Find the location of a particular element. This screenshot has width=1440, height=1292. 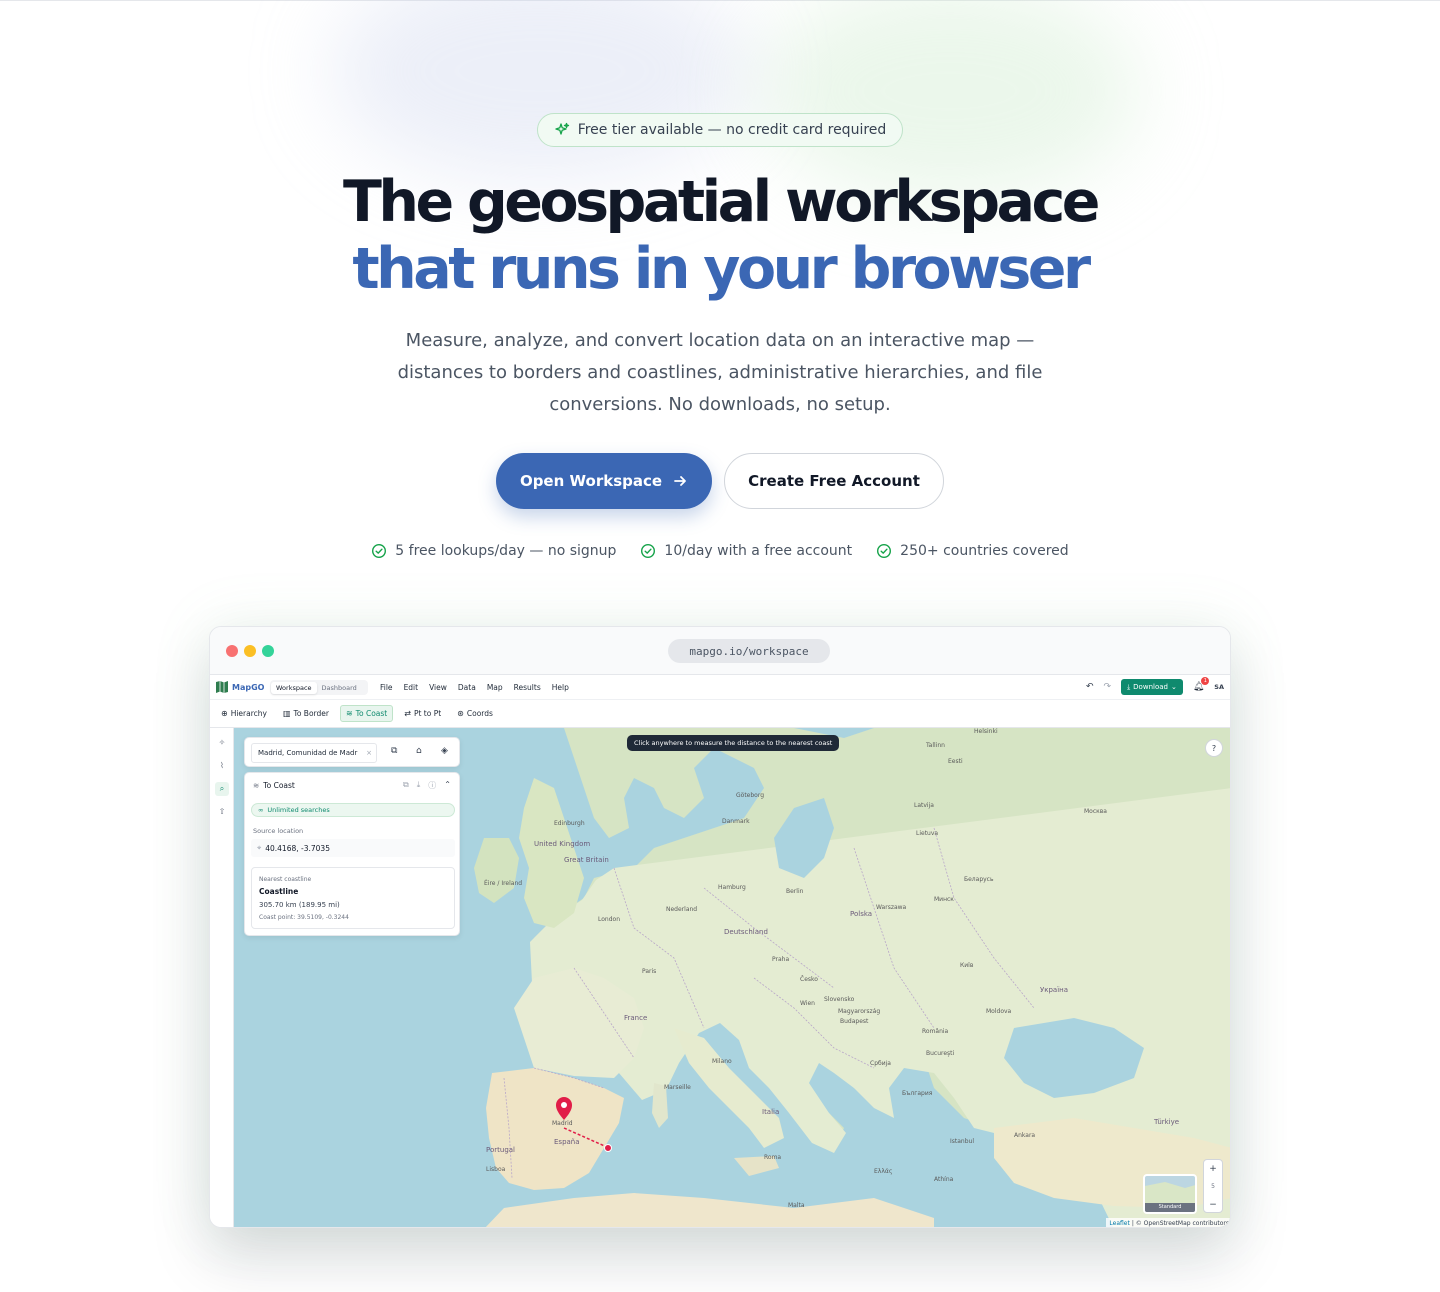

map-label: Milano is located at coordinates (722, 1061).